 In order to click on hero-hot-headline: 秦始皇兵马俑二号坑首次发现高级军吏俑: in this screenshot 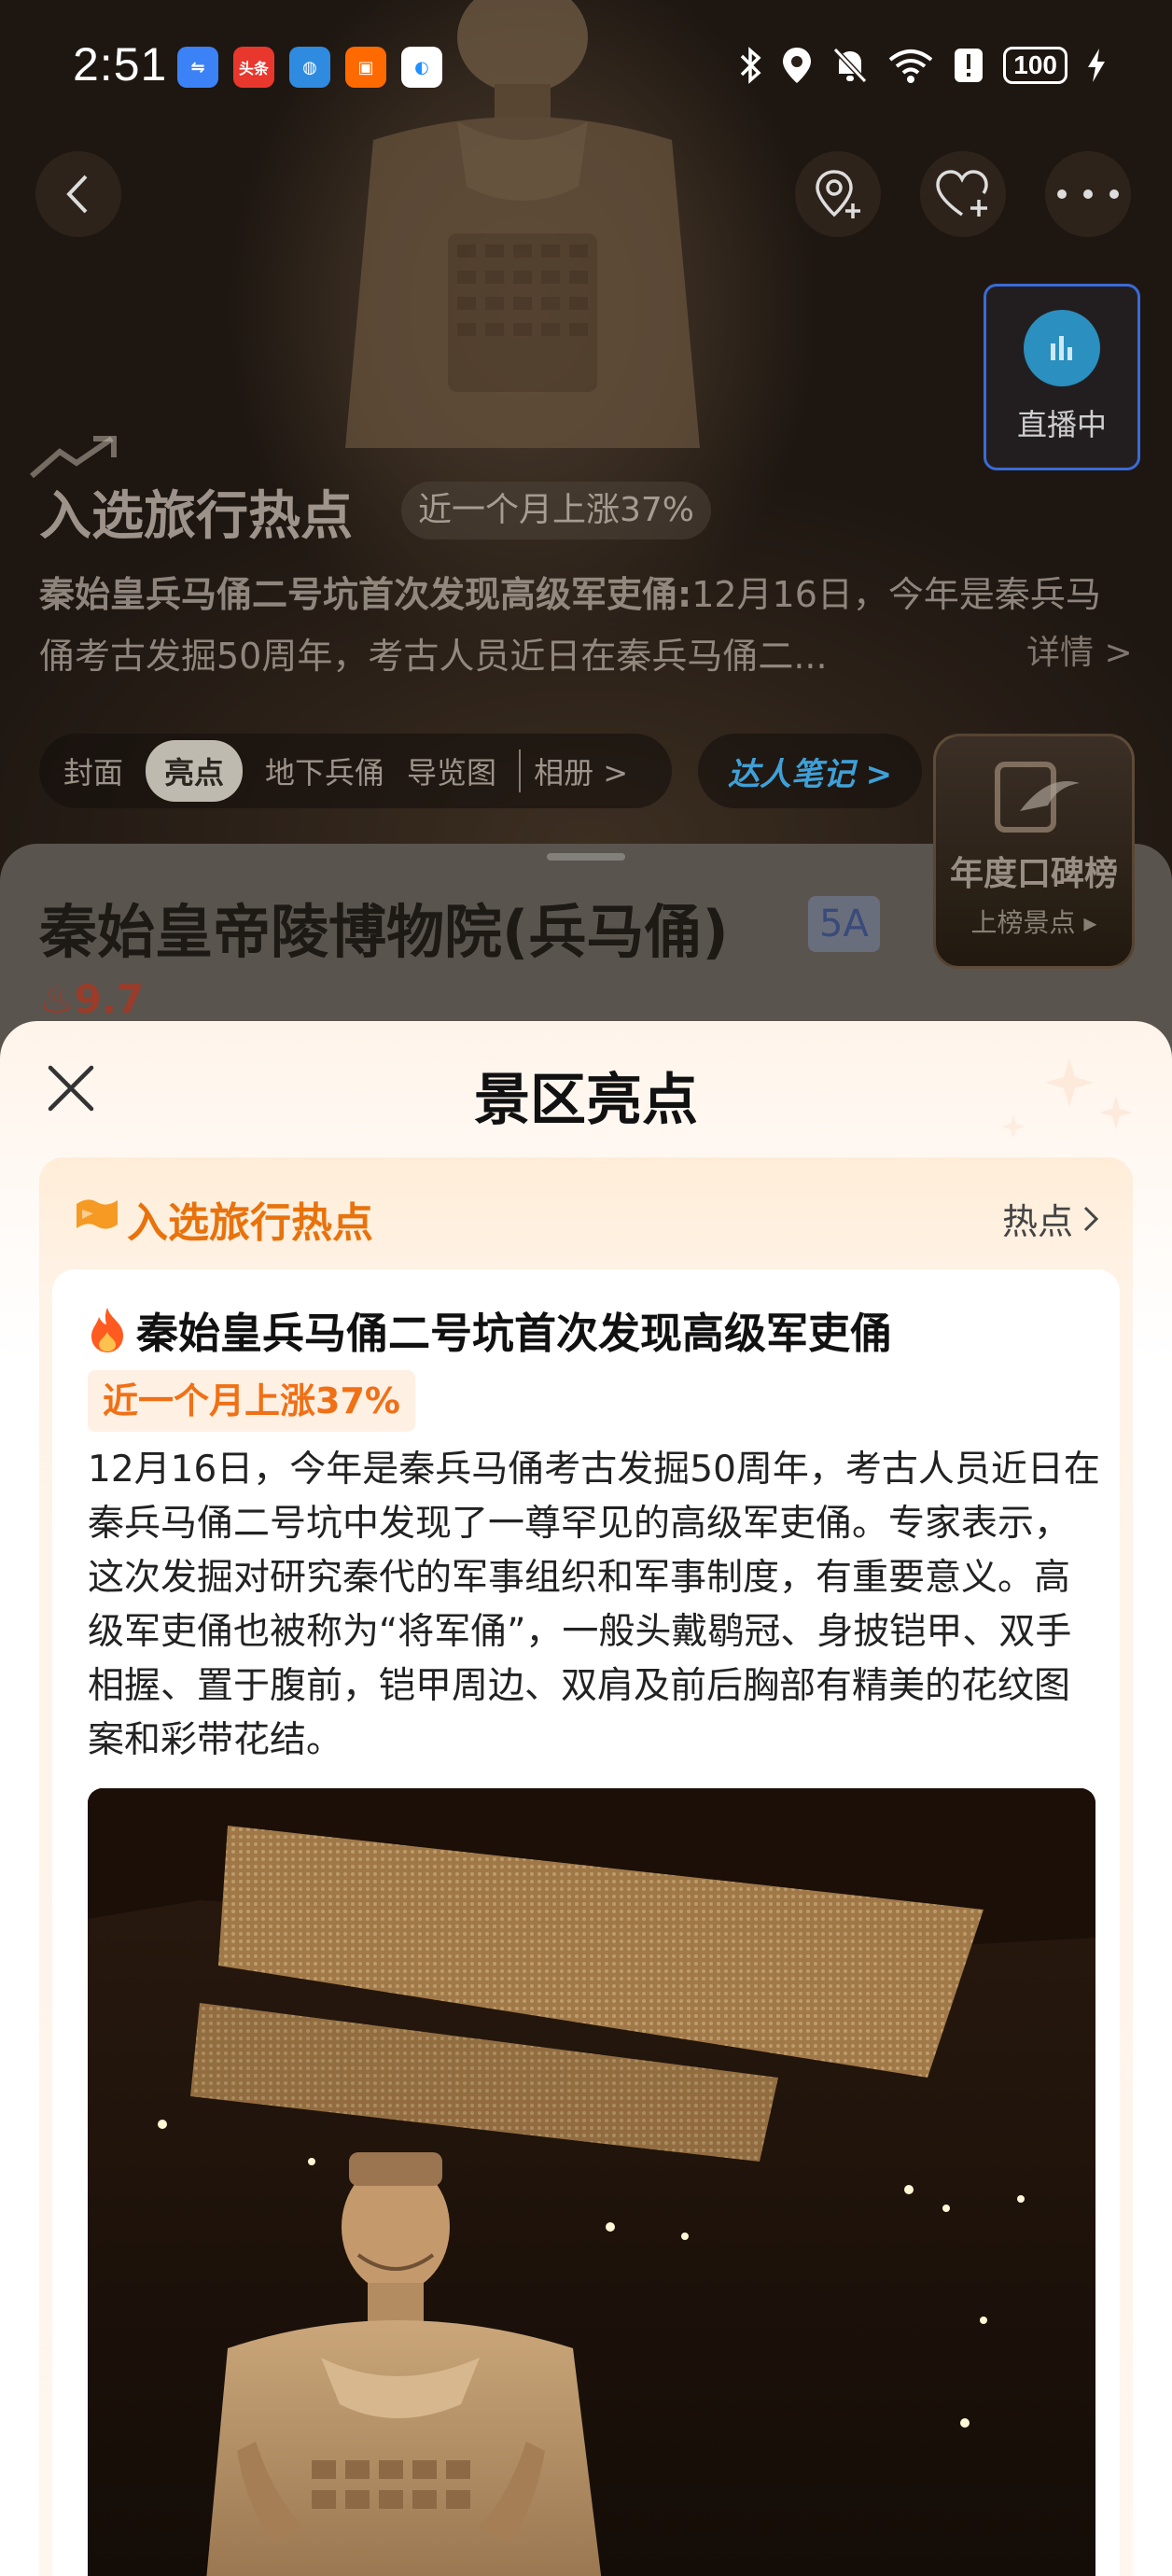, I will do `click(365, 594)`.